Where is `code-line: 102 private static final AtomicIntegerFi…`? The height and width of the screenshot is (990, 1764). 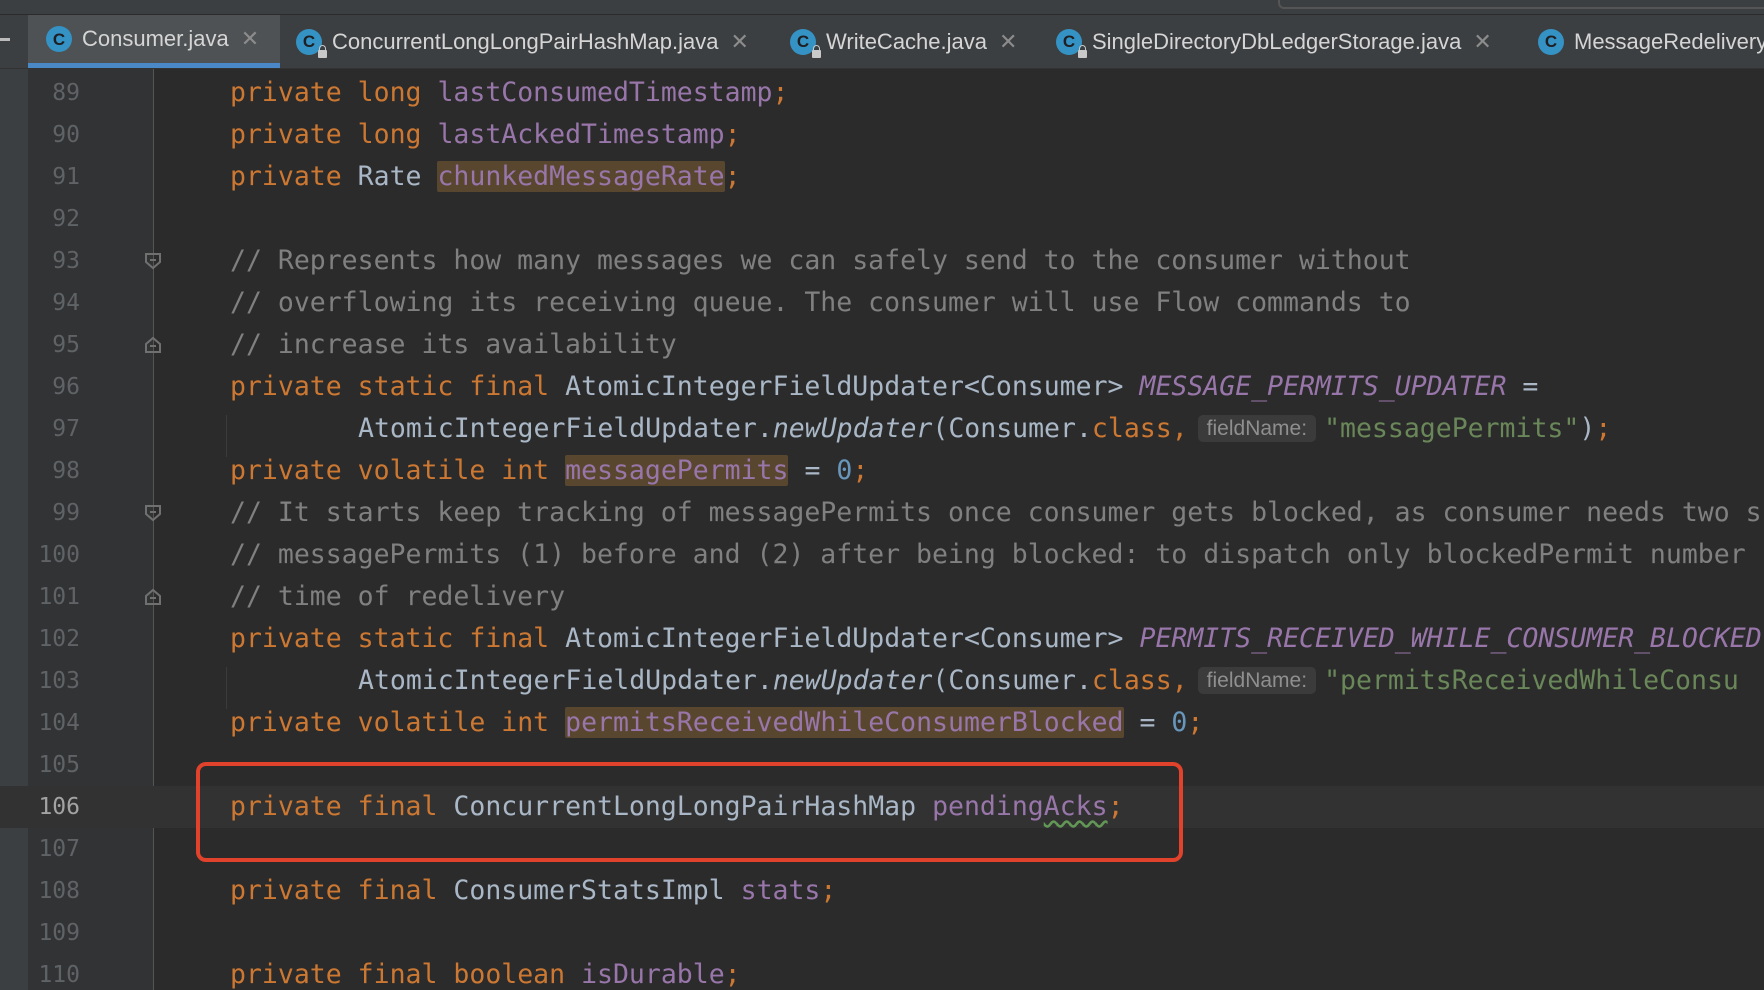
code-line: 102 private static final AtomicIntegerFi… is located at coordinates (882, 639).